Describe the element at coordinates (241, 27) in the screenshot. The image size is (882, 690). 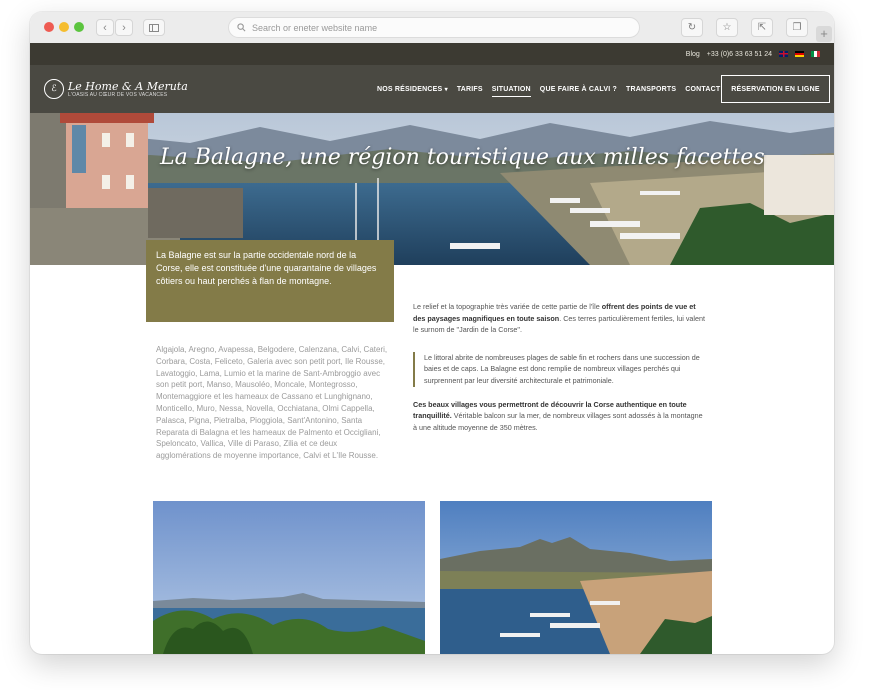
I see `search-icon` at that location.